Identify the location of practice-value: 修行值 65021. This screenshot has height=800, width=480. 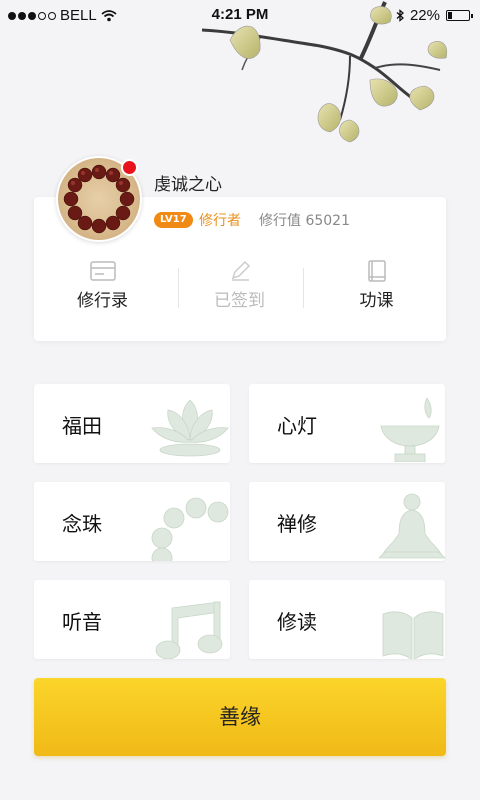
(304, 221).